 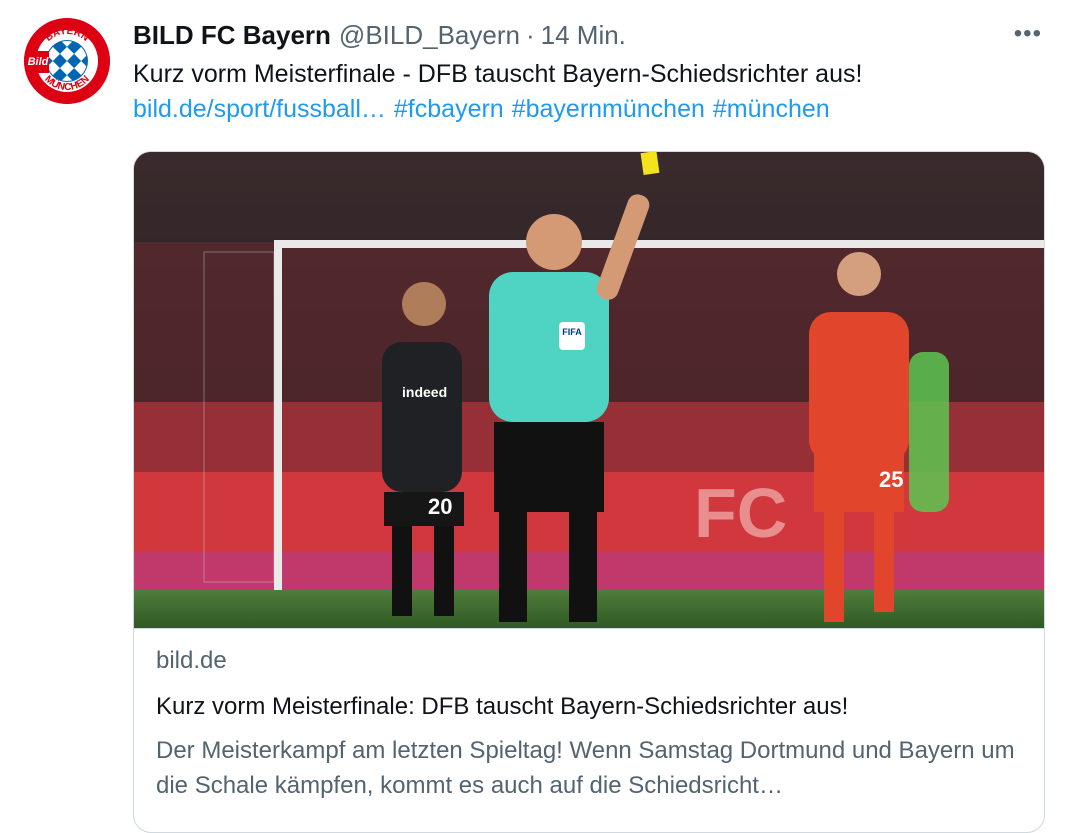 What do you see at coordinates (771, 109) in the screenshot?
I see `hashtag-muenchen: #münchen` at bounding box center [771, 109].